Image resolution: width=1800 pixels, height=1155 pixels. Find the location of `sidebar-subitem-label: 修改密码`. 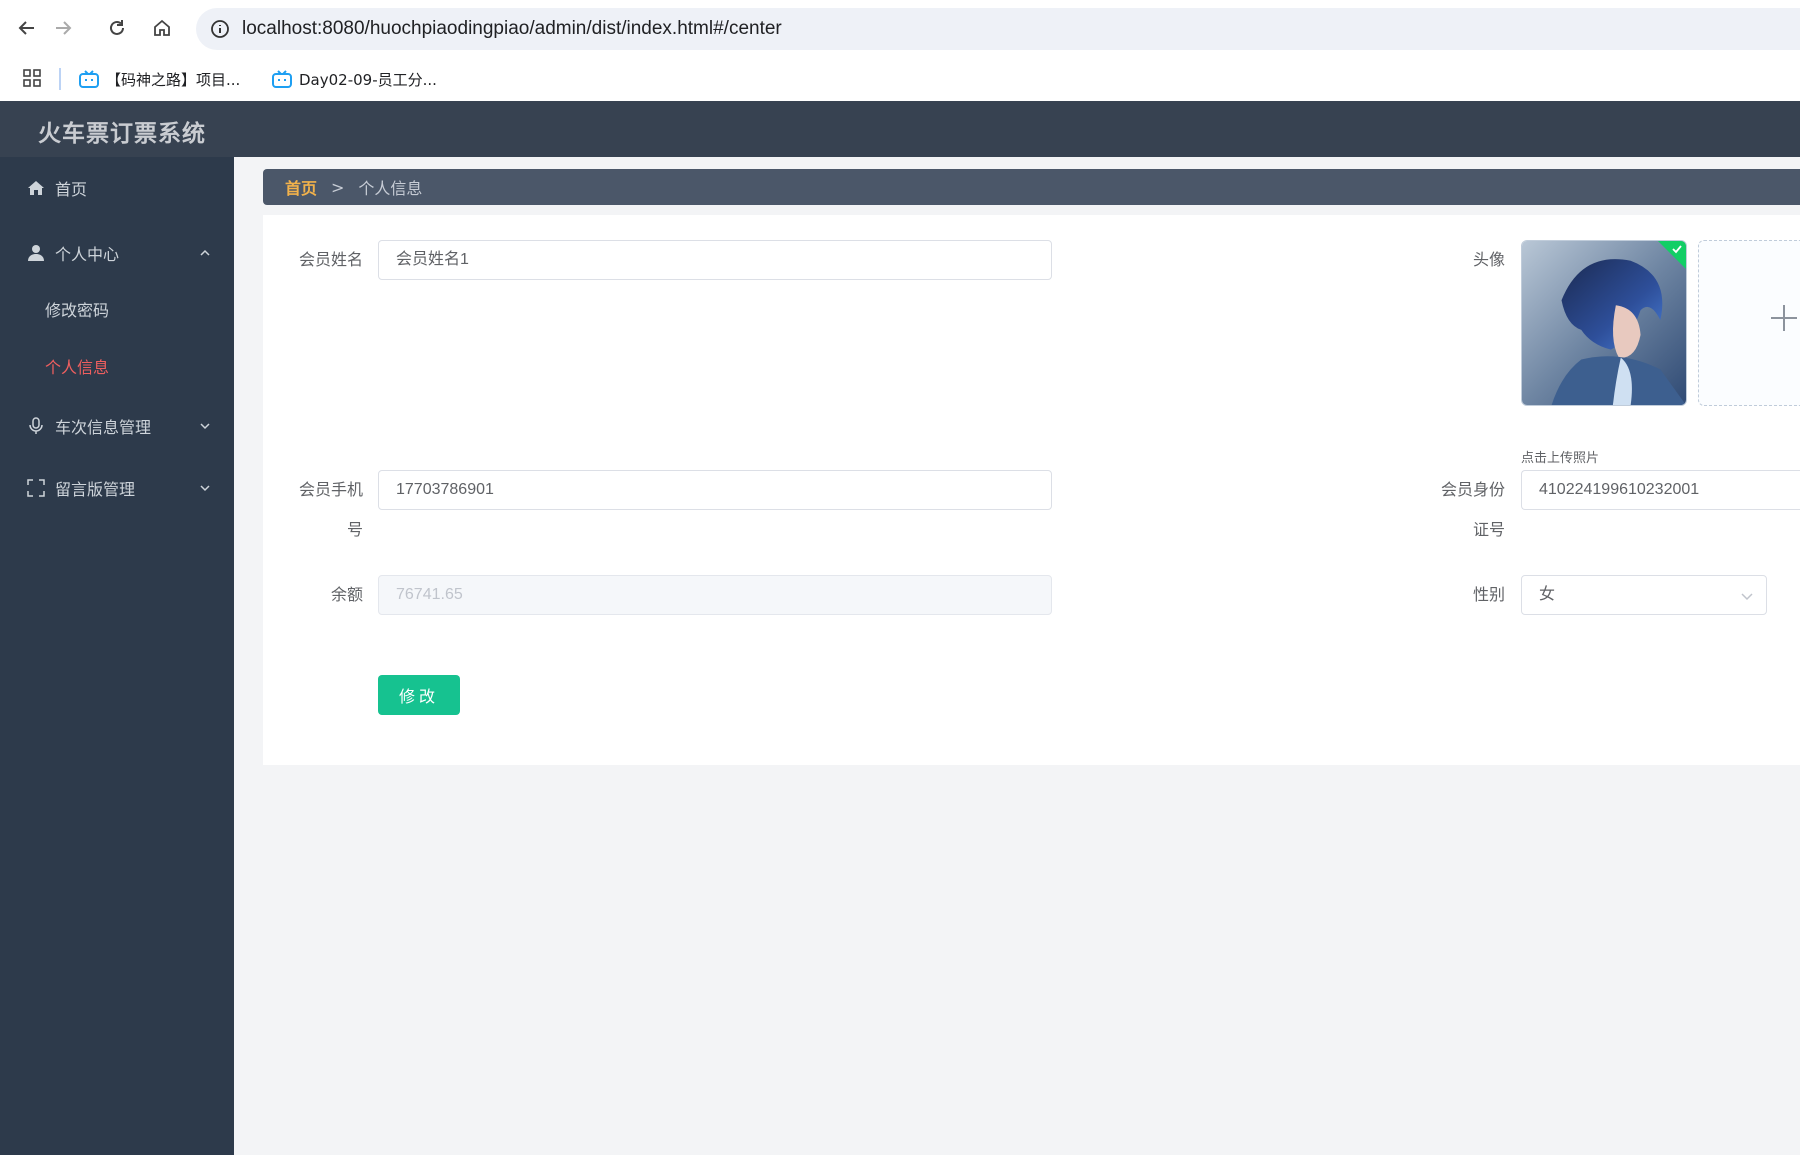

sidebar-subitem-label: 修改密码 is located at coordinates (77, 310).